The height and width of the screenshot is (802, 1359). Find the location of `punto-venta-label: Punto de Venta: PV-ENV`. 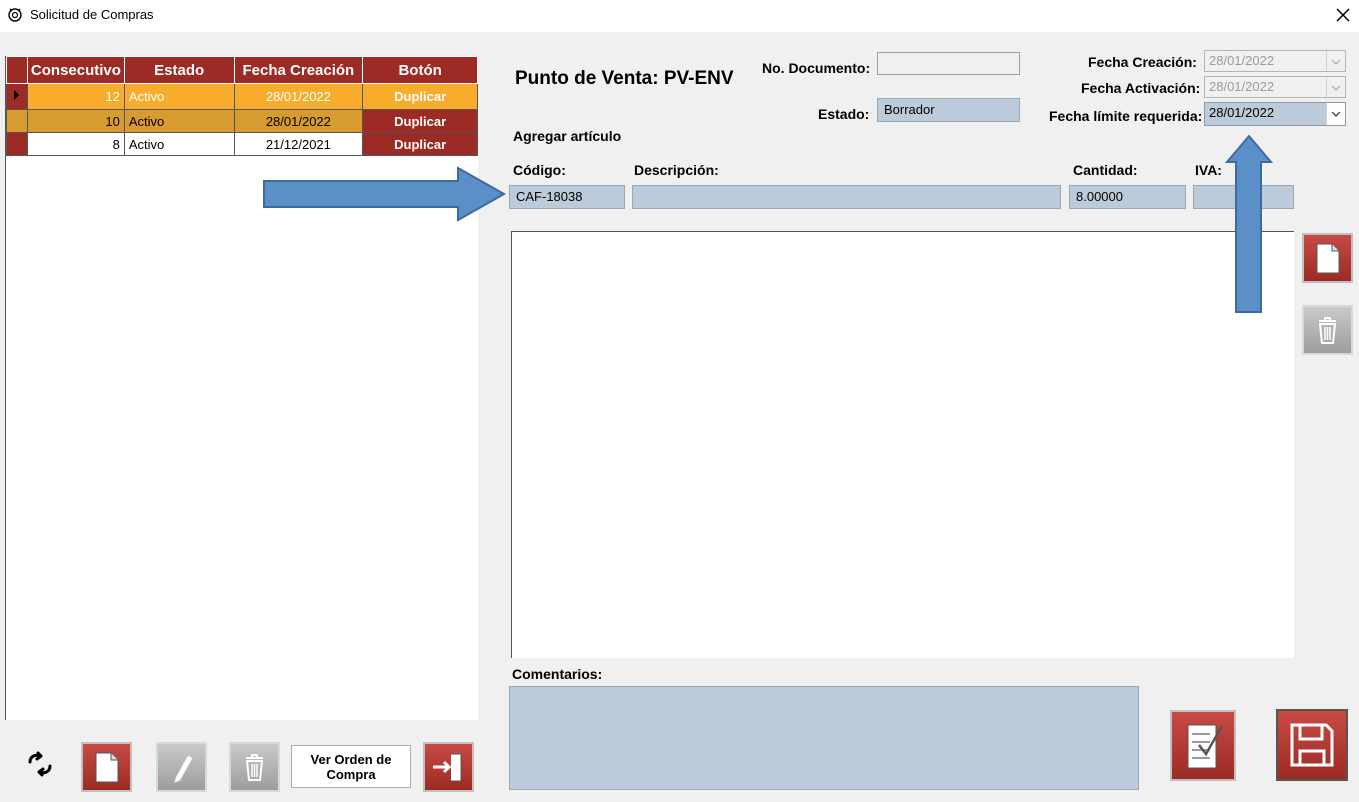

punto-venta-label: Punto de Venta: PV-ENV is located at coordinates (624, 78).